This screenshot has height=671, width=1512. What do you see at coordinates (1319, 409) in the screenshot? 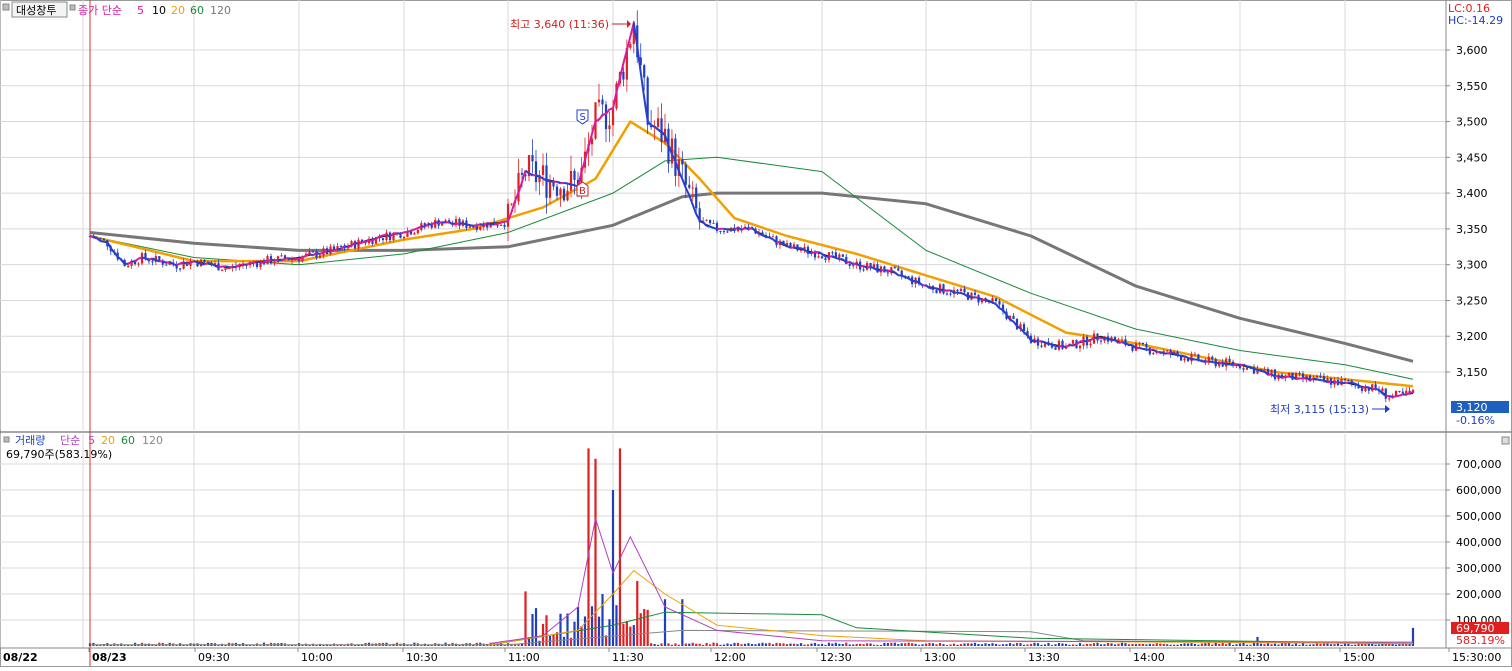
I see `low-label: 최저 3,115 (15:13)` at bounding box center [1319, 409].